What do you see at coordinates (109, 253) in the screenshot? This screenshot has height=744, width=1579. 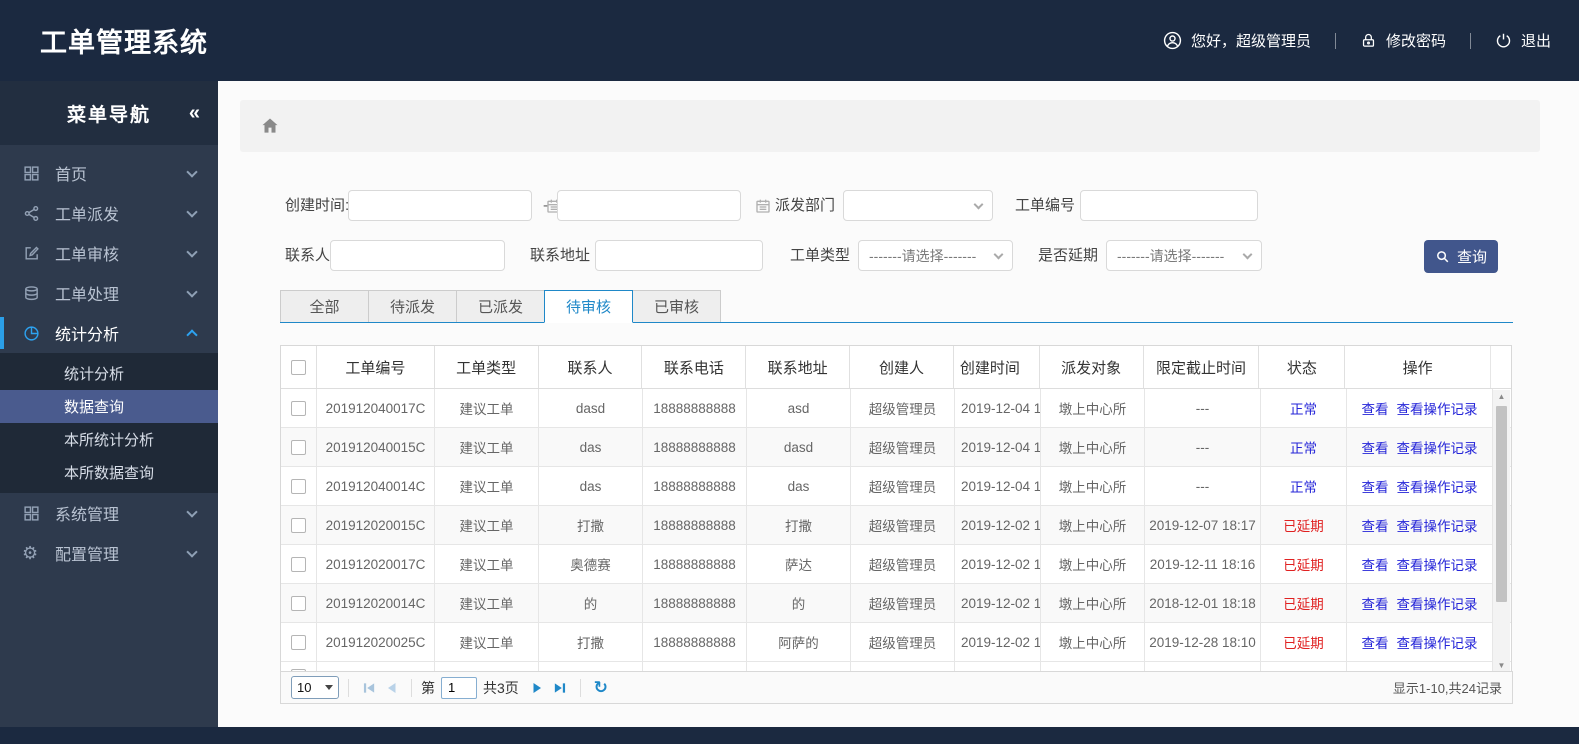 I see `sidebar-item-review: 工单审核` at bounding box center [109, 253].